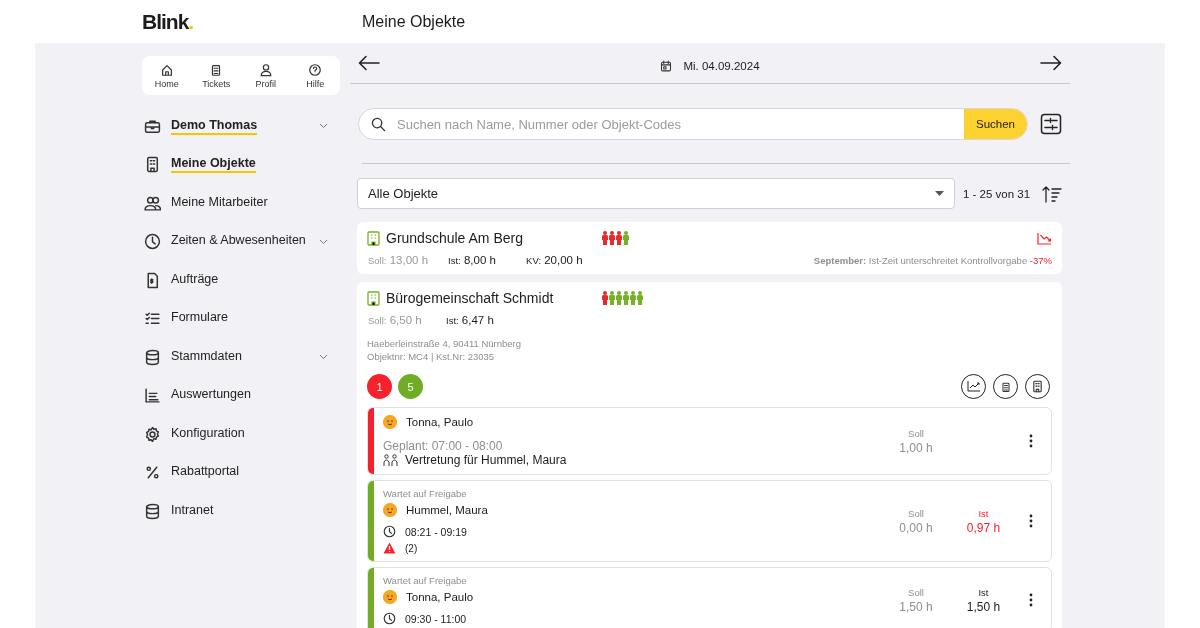 Image resolution: width=1200 pixels, height=628 pixels. Describe the element at coordinates (411, 548) in the screenshot. I see `warning-count: (2)` at that location.